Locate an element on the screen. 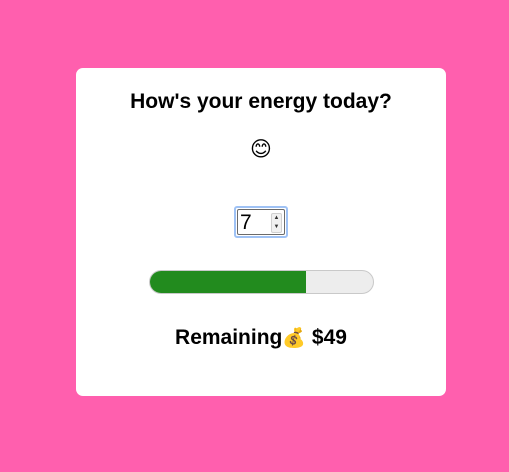  remaining-amount: $49 is located at coordinates (329, 337).